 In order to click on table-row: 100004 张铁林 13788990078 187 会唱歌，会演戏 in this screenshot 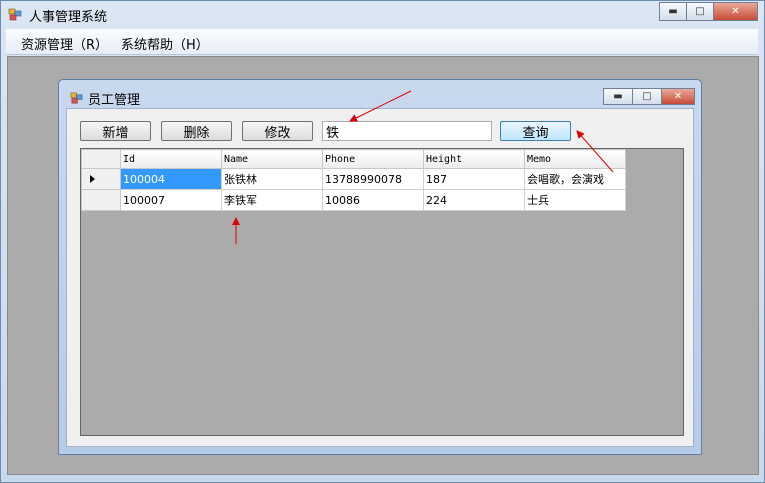, I will do `click(353, 179)`.